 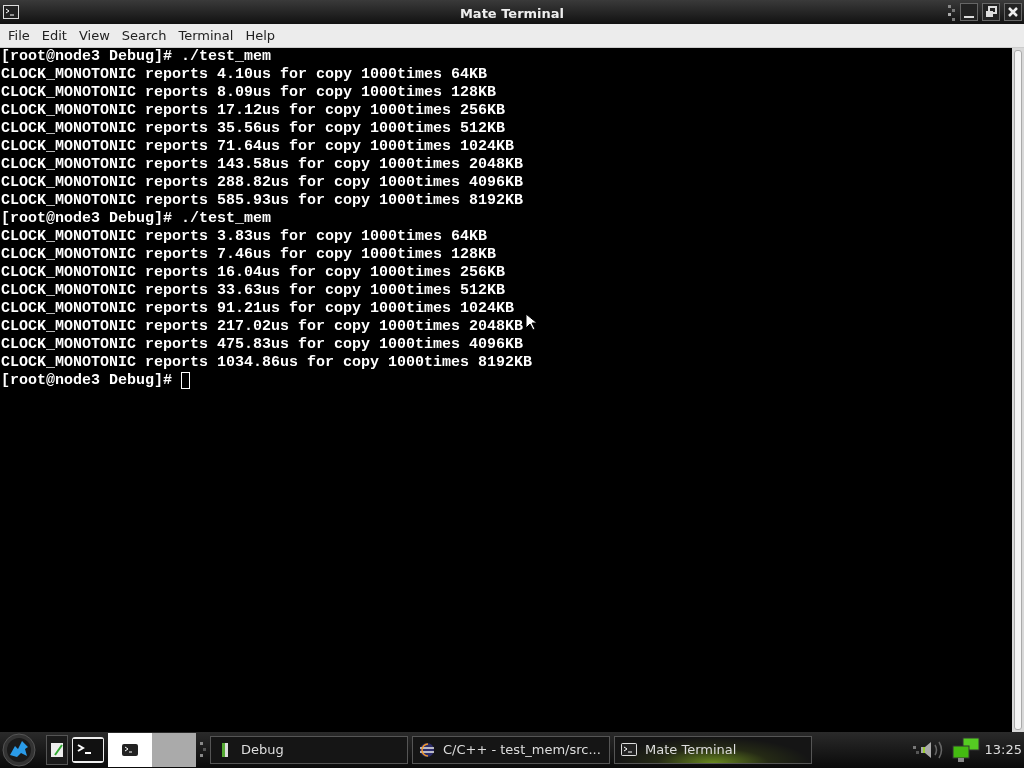 What do you see at coordinates (186, 380) in the screenshot?
I see `text-cursor` at bounding box center [186, 380].